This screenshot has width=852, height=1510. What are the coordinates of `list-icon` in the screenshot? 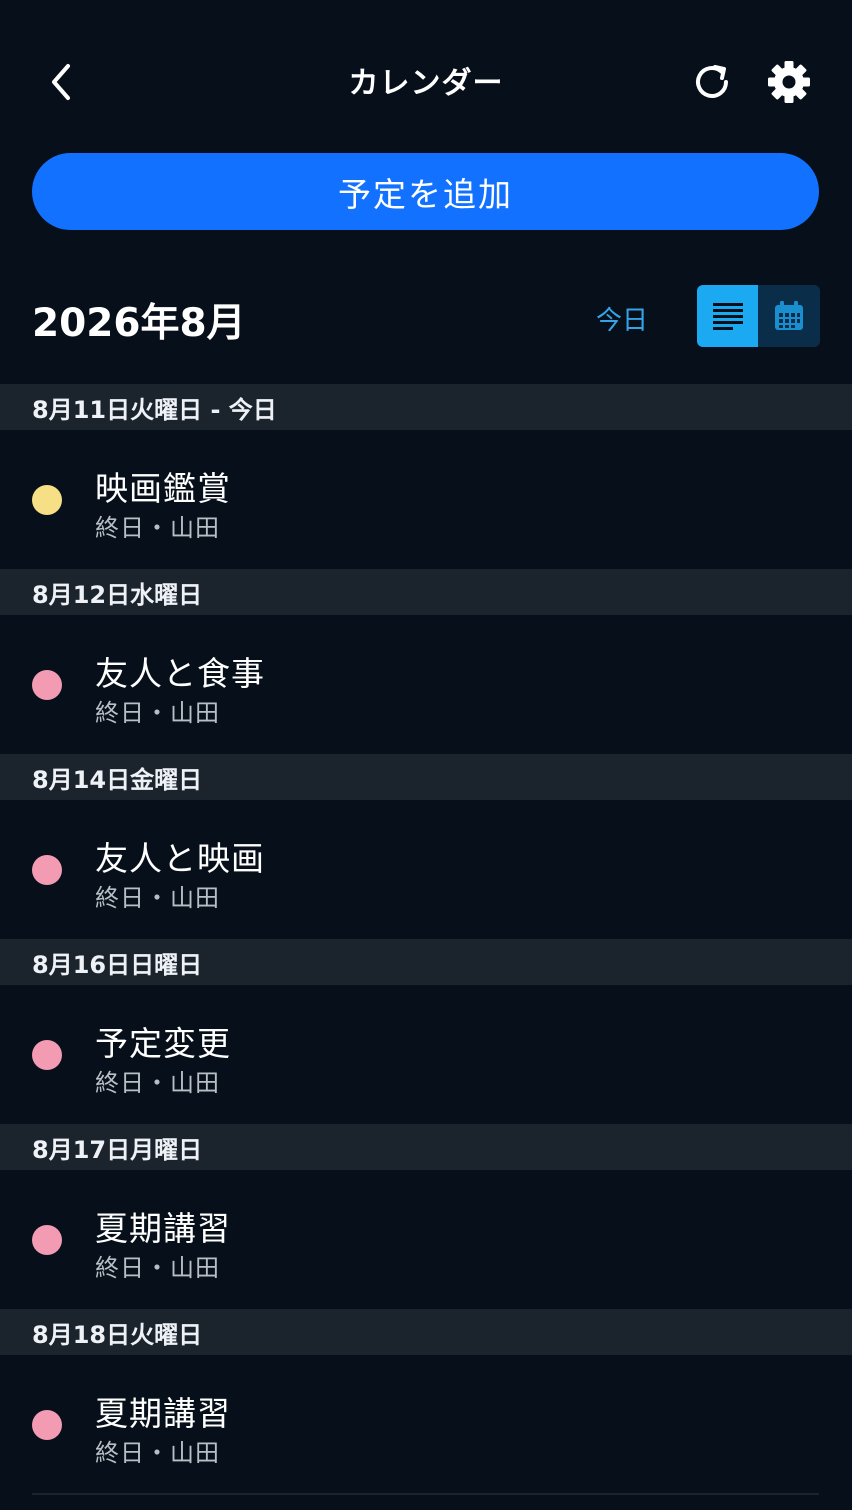 It's located at (727, 316).